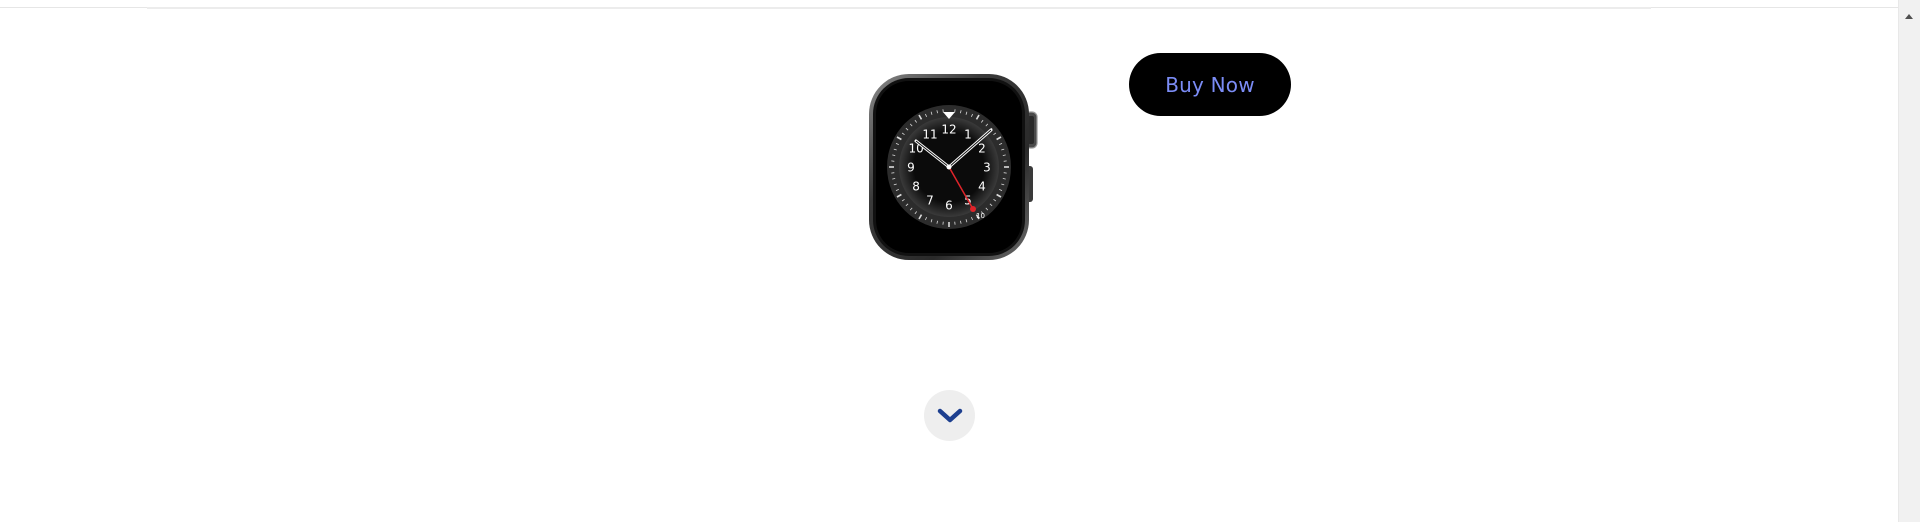 The height and width of the screenshot is (522, 1920). Describe the element at coordinates (949, 206) in the screenshot. I see `watch-numeral: 6` at that location.